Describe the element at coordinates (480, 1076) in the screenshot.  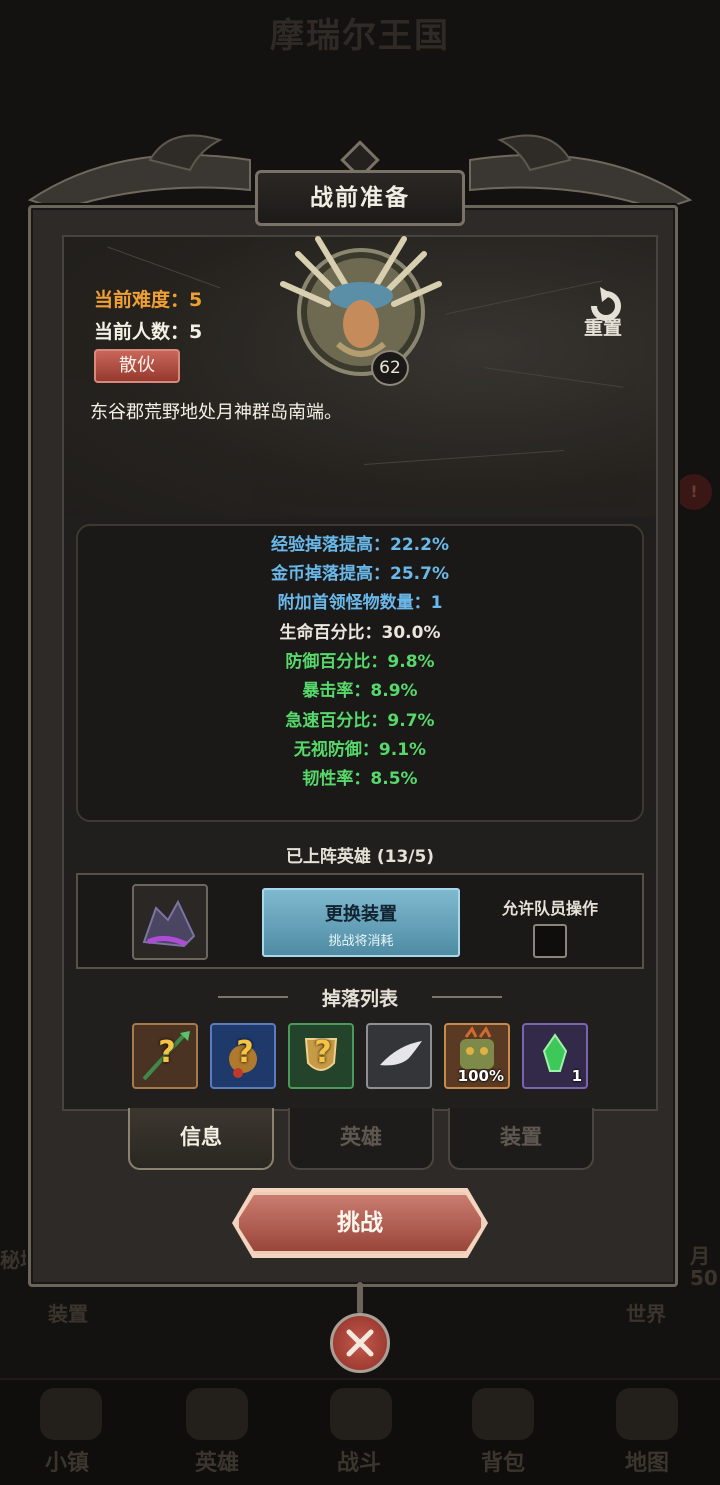
I see `drop-item-tag: 100%` at that location.